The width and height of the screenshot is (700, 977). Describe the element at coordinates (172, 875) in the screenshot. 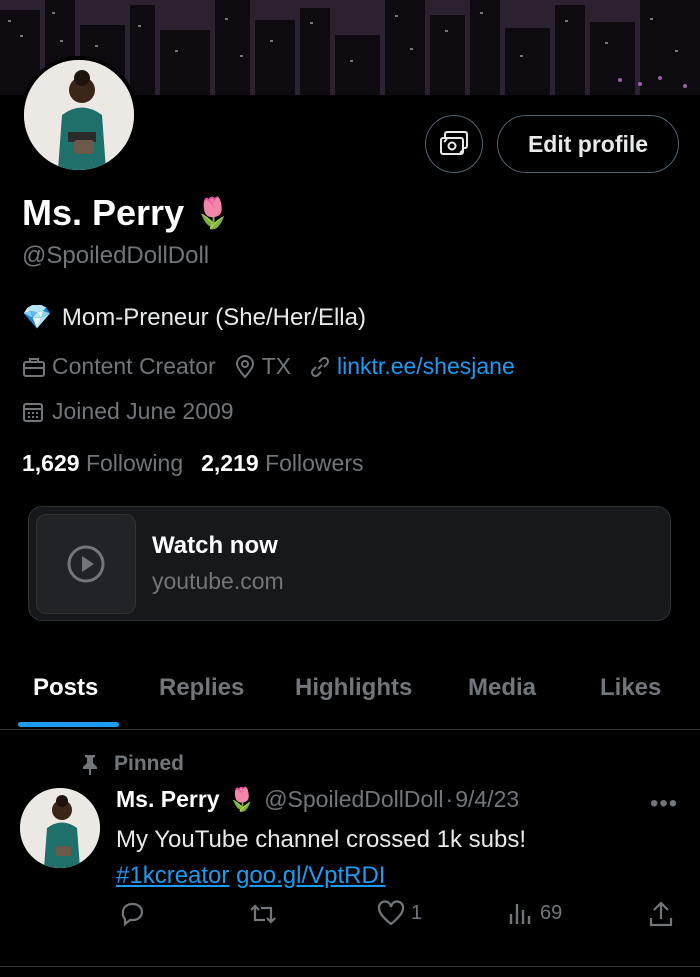

I see `post-hashtag: #1kcreator` at that location.